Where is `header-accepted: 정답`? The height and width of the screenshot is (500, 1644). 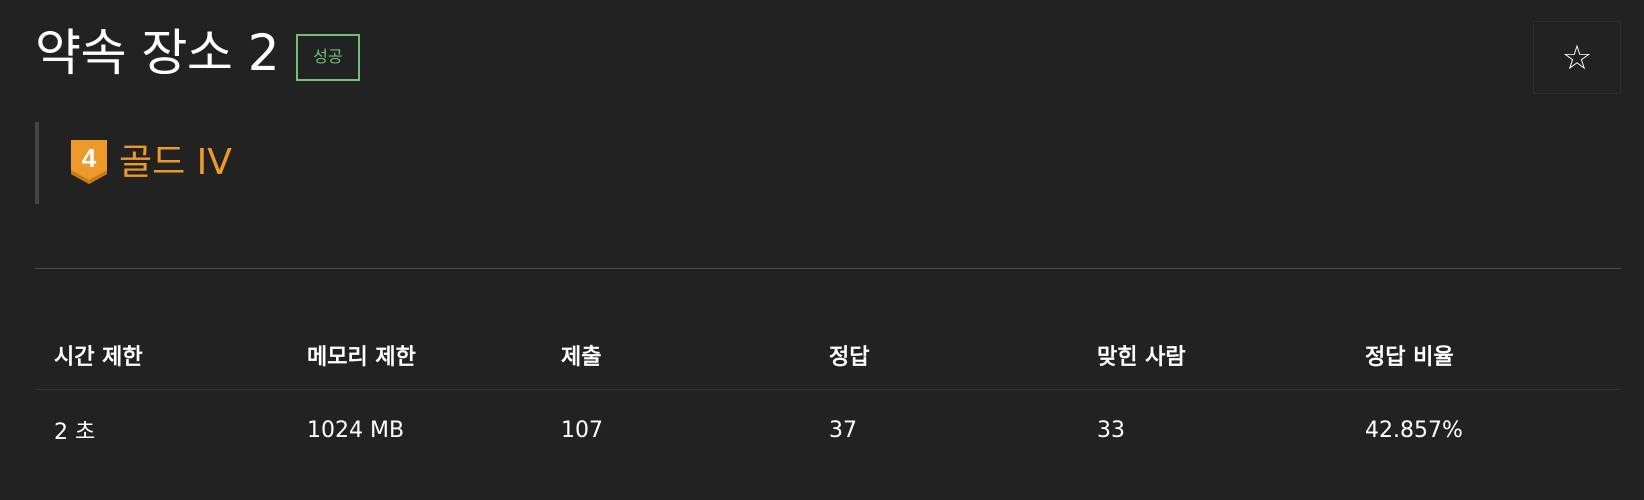 header-accepted: 정답 is located at coordinates (849, 357).